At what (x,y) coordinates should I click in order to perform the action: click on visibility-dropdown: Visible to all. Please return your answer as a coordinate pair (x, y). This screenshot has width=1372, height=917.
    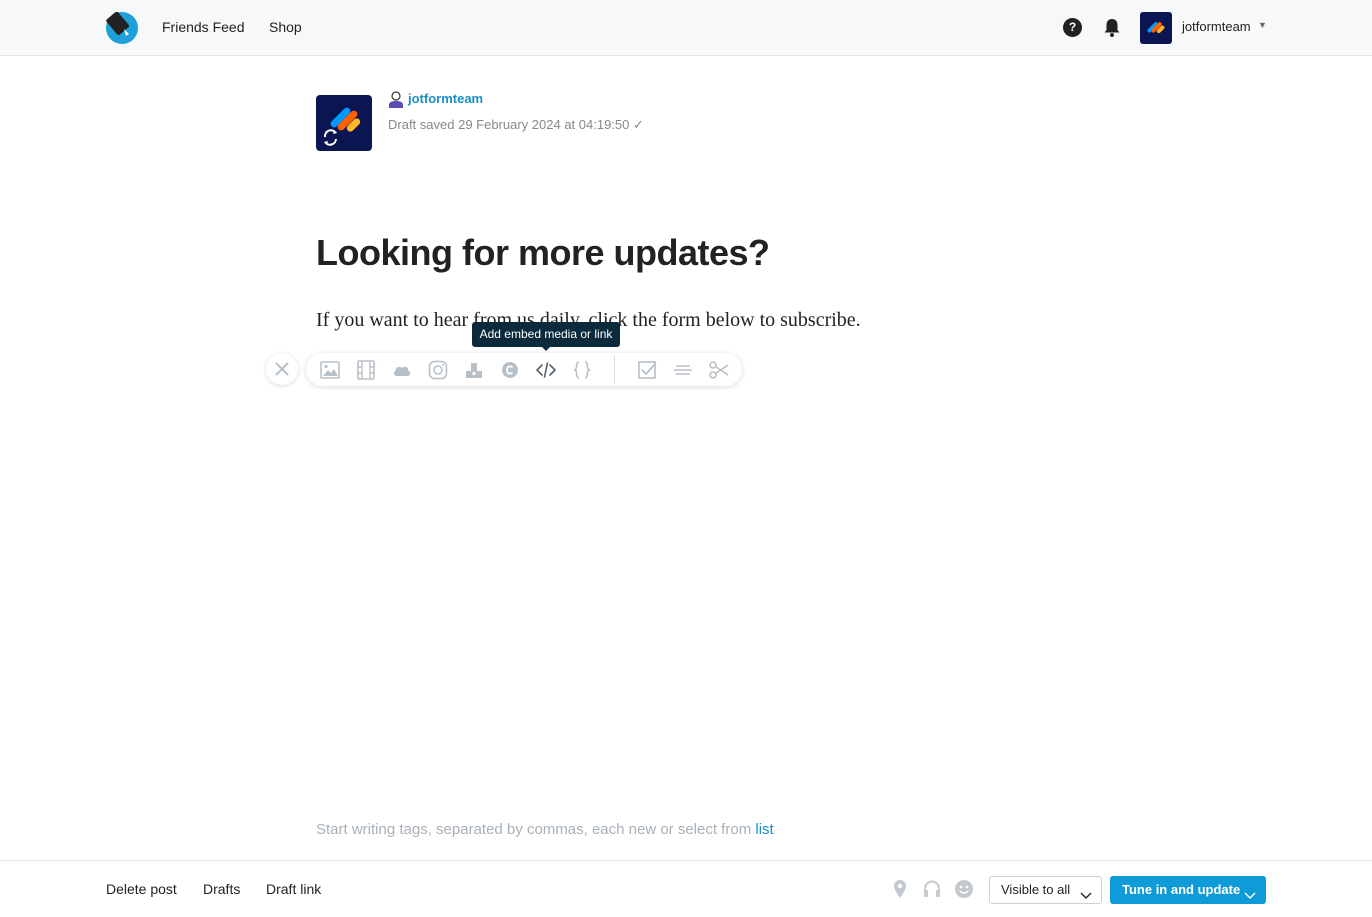
    Looking at the image, I should click on (1045, 890).